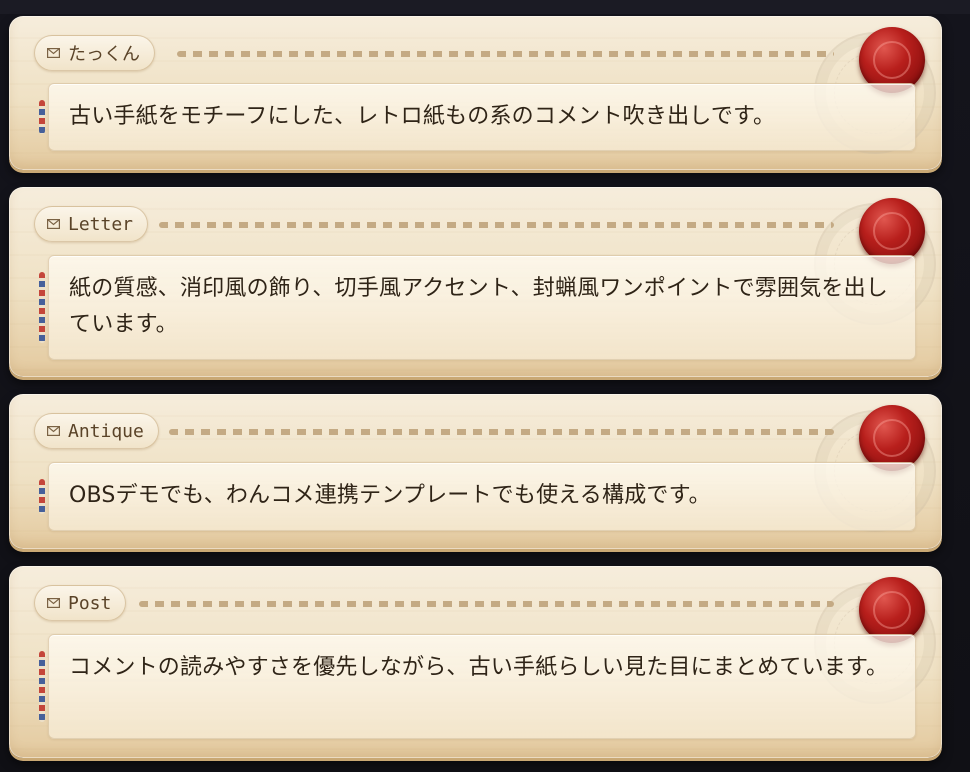  What do you see at coordinates (106, 431) in the screenshot?
I see `author-name: Antique` at bounding box center [106, 431].